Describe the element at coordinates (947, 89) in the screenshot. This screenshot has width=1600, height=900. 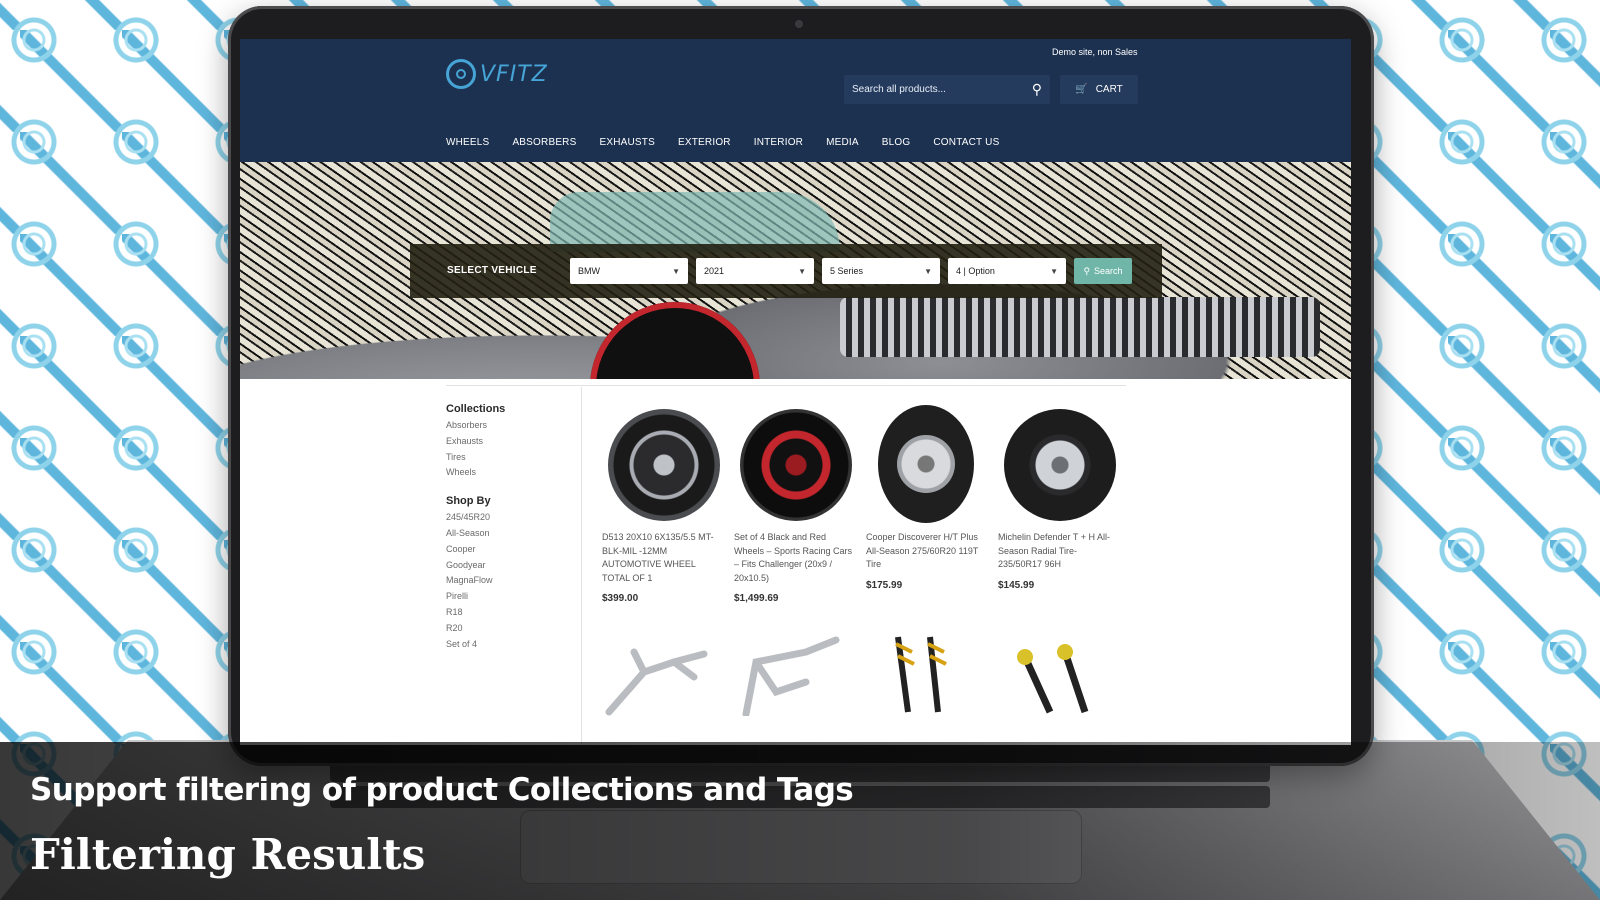
I see `search-input: Search all products... ⚲` at that location.